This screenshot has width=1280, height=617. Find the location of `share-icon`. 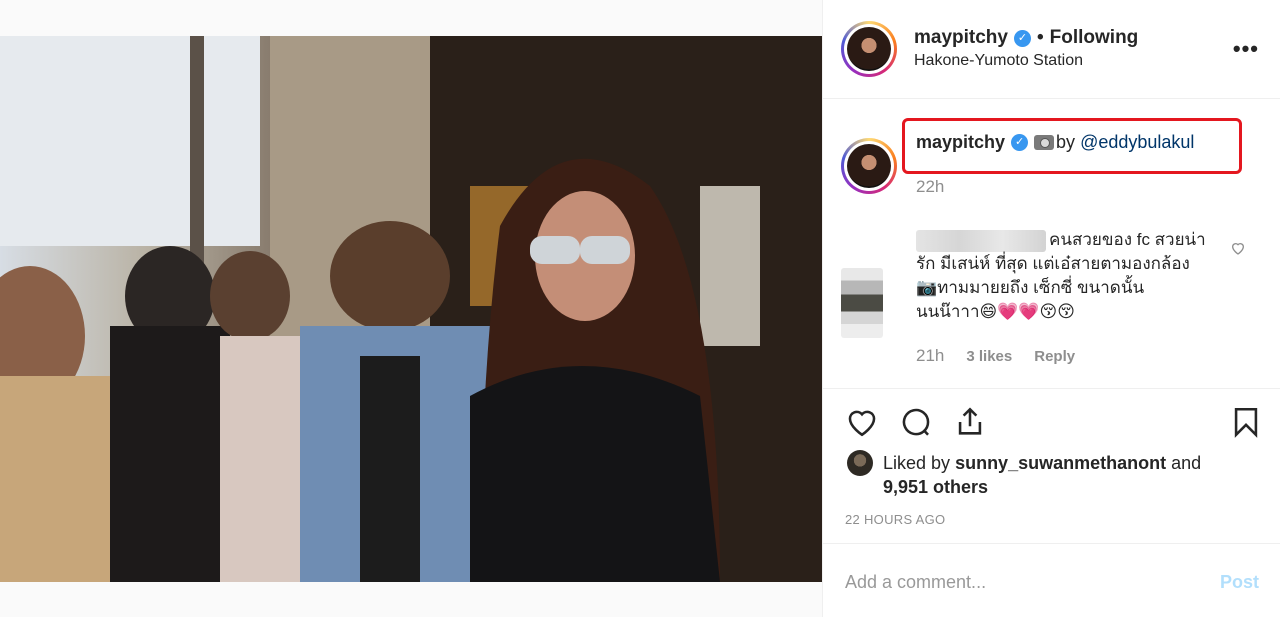

share-icon is located at coordinates (970, 422).